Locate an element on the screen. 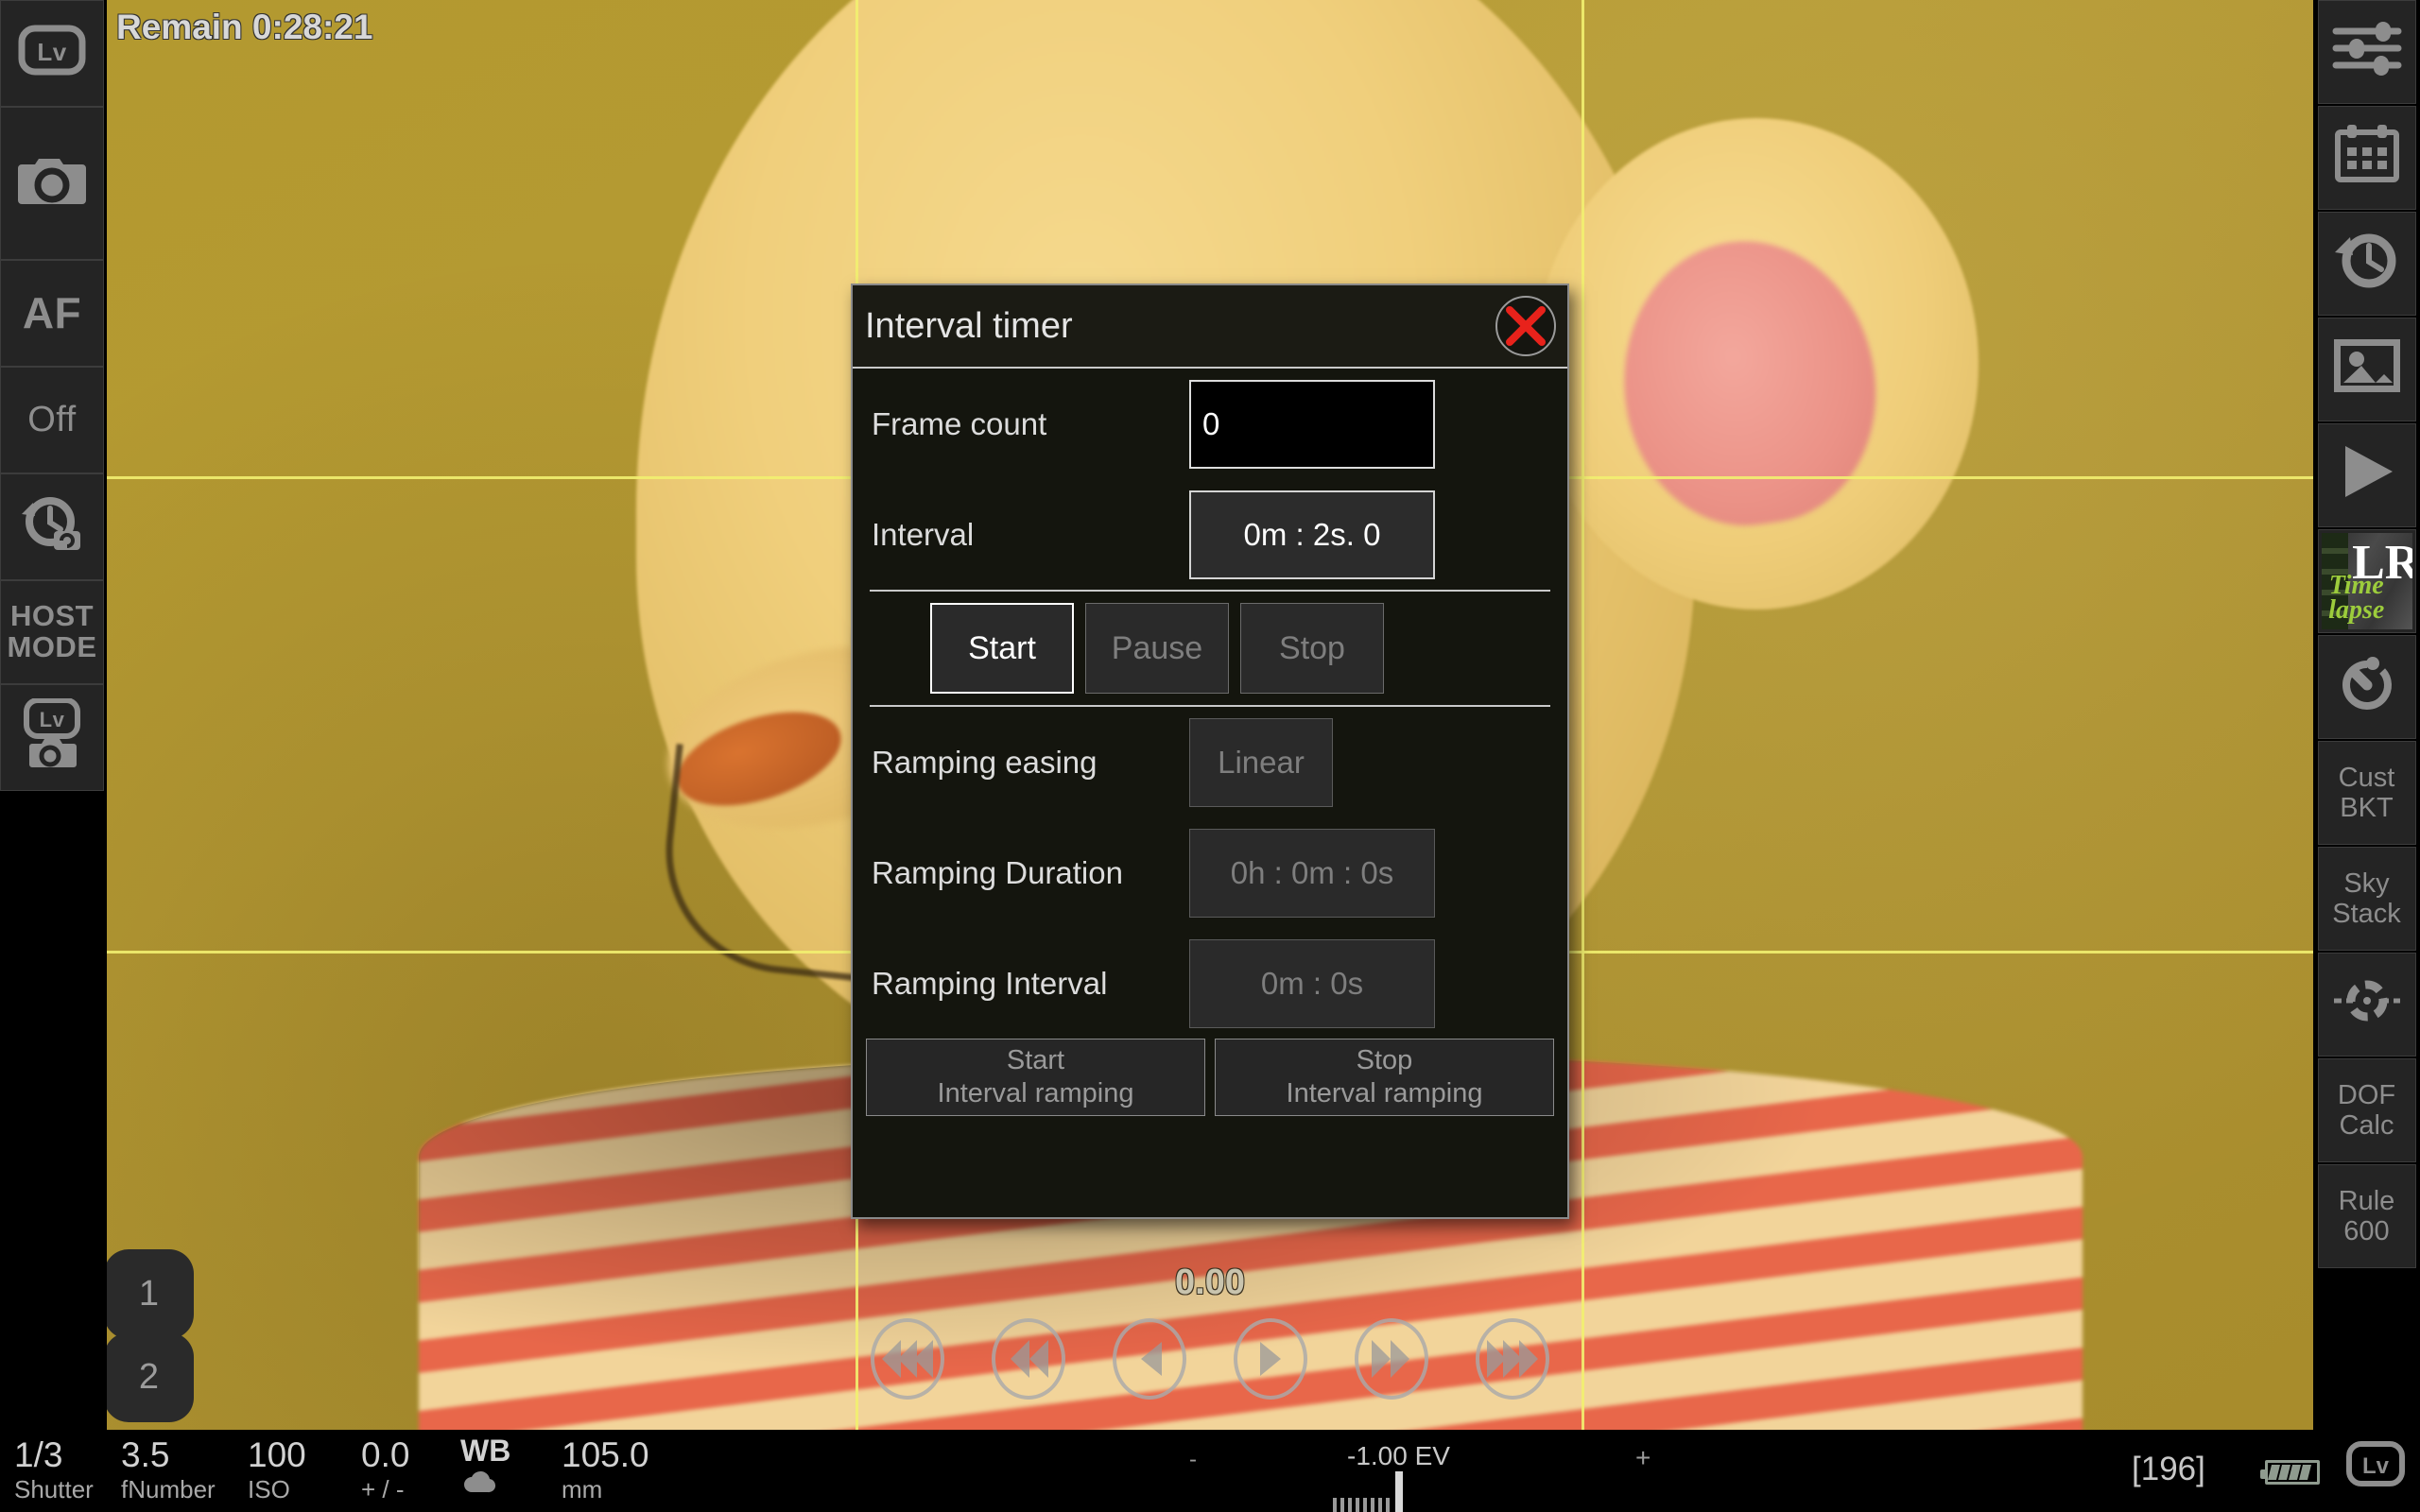 This screenshot has width=2420, height=1512. live-view-status-icon: Lv is located at coordinates (2375, 1467).